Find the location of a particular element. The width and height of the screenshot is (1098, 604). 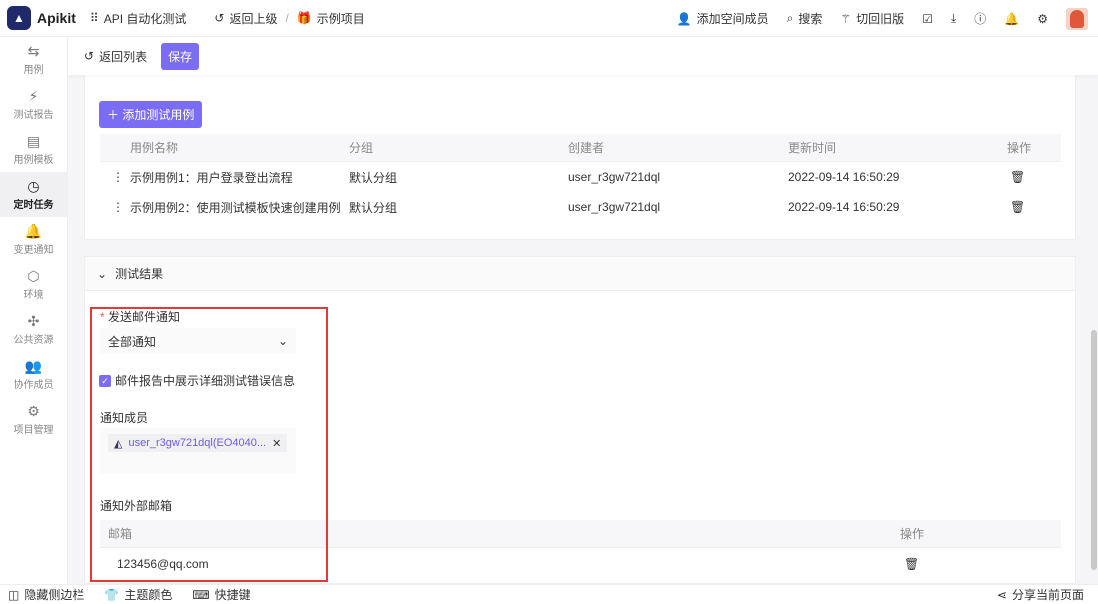

sidebar-label: 定时任务 is located at coordinates (33, 205).